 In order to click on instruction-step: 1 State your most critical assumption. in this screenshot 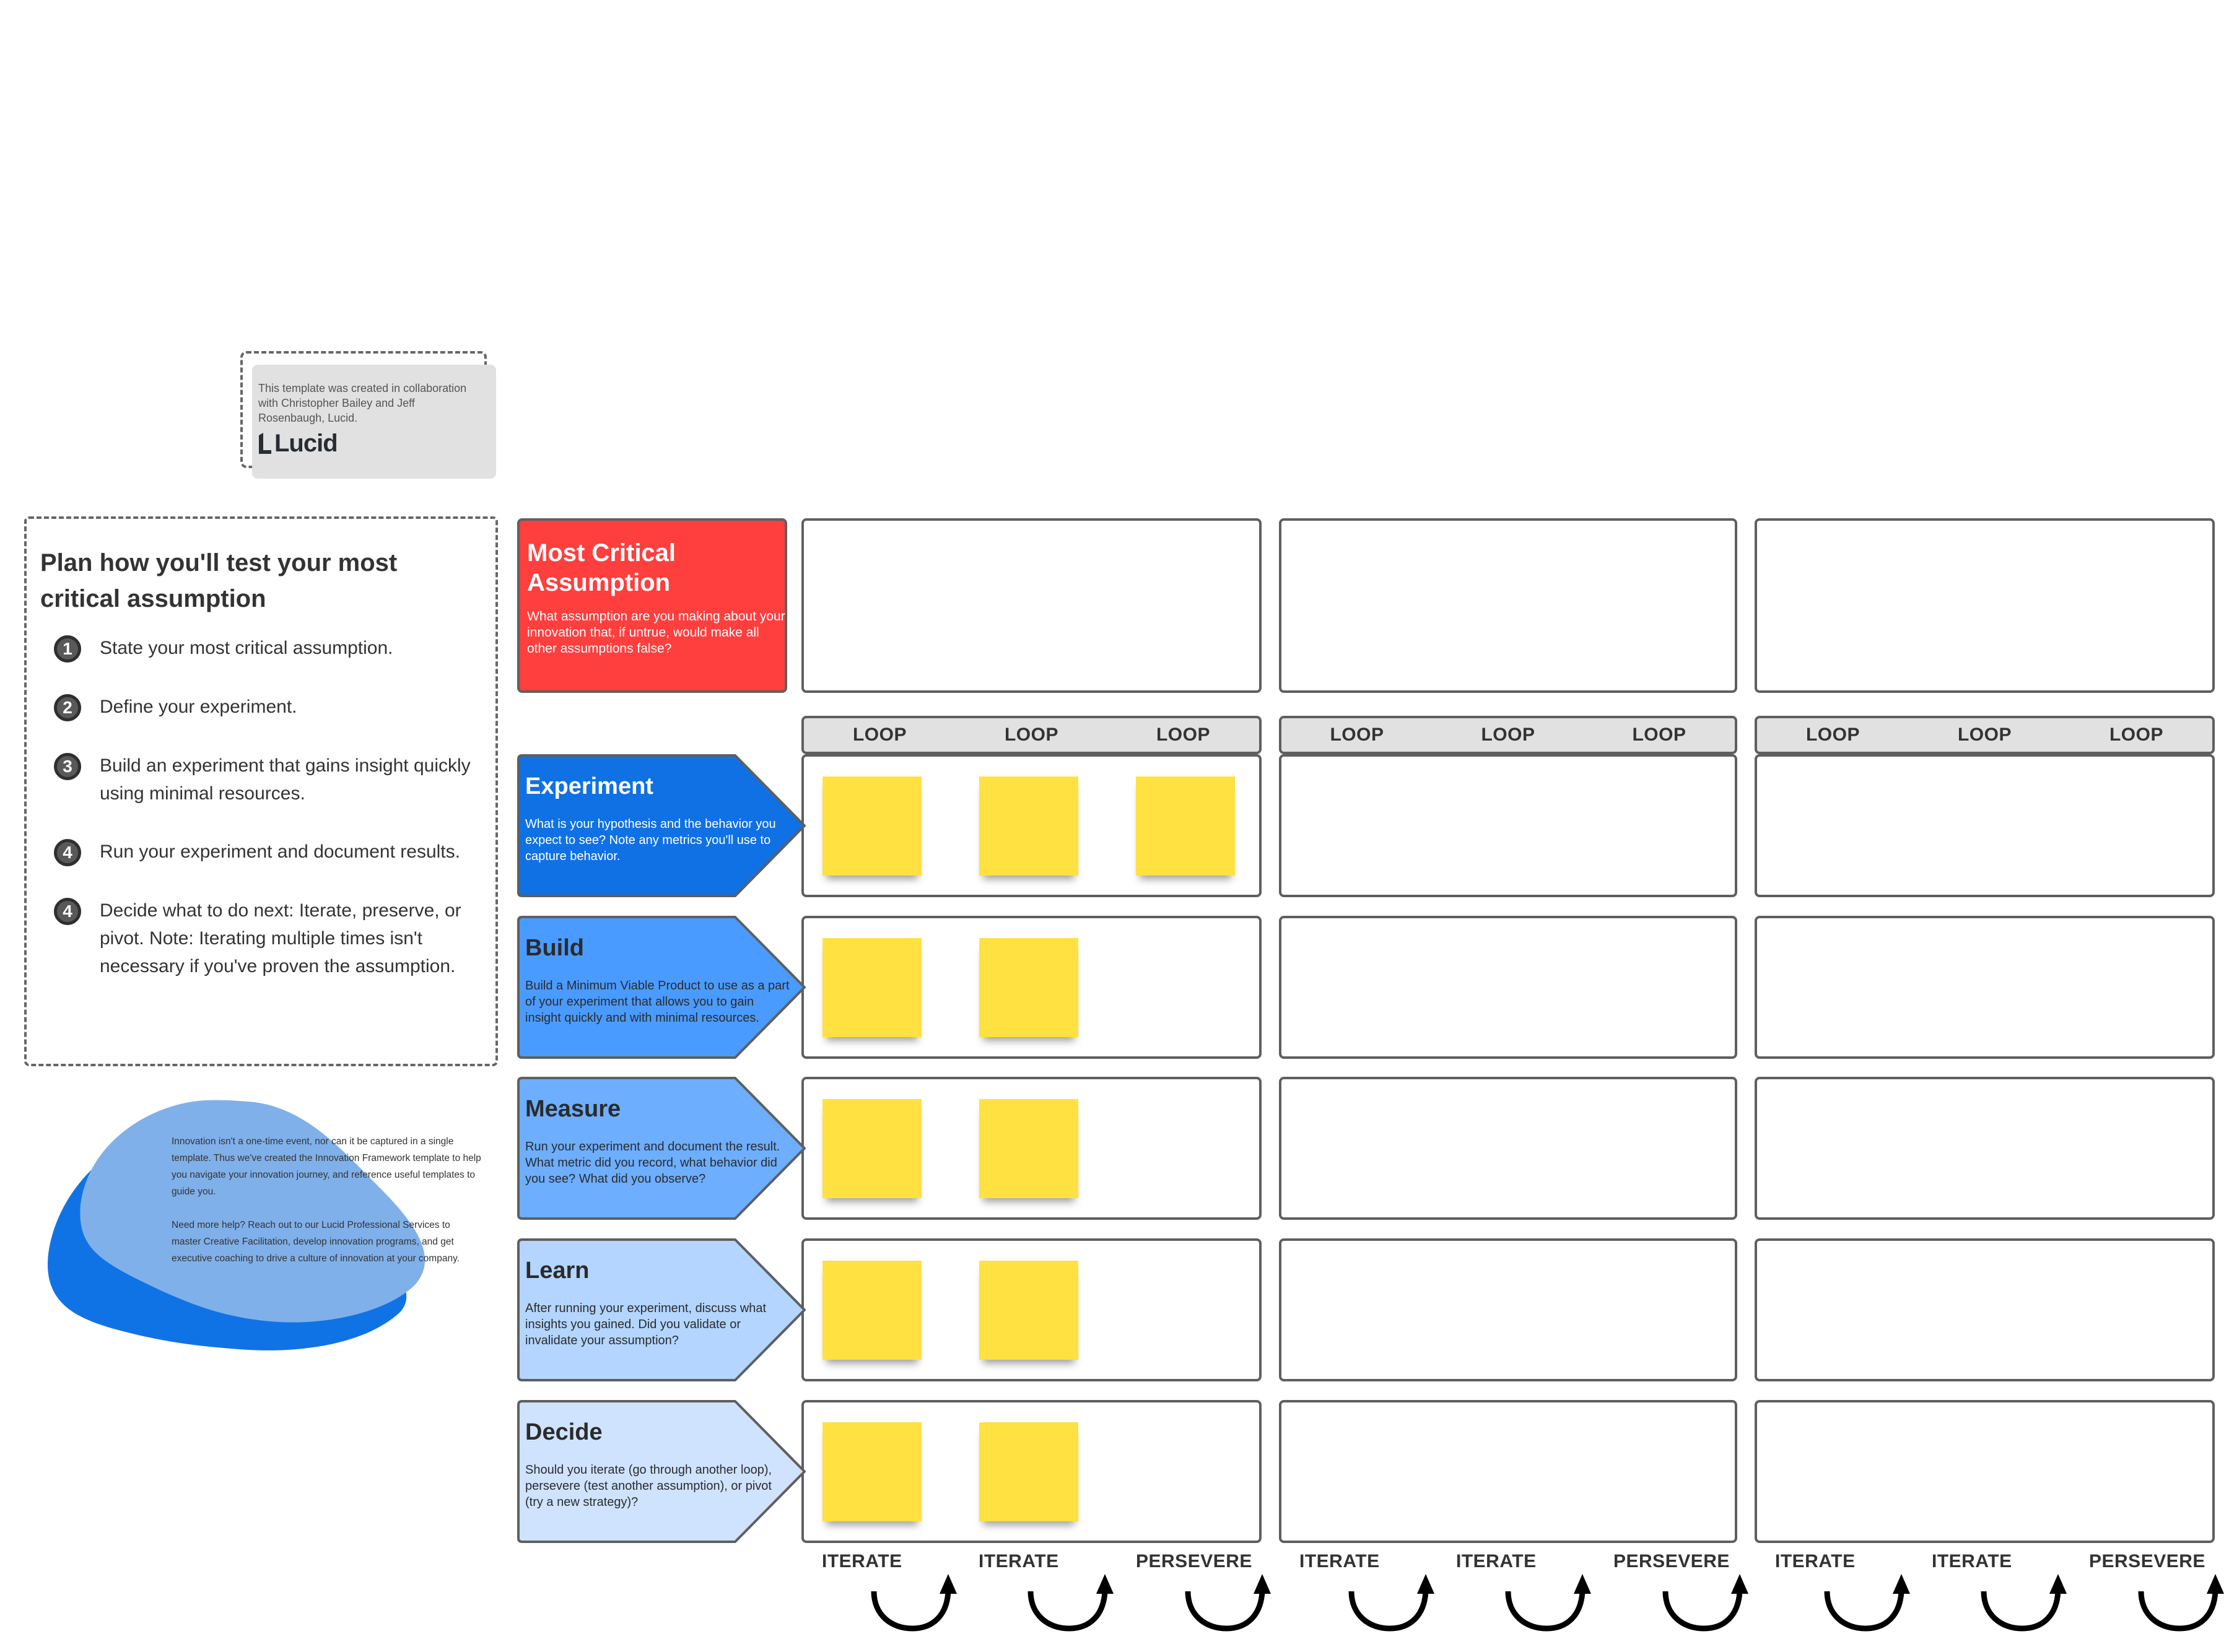, I will do `click(274, 648)`.